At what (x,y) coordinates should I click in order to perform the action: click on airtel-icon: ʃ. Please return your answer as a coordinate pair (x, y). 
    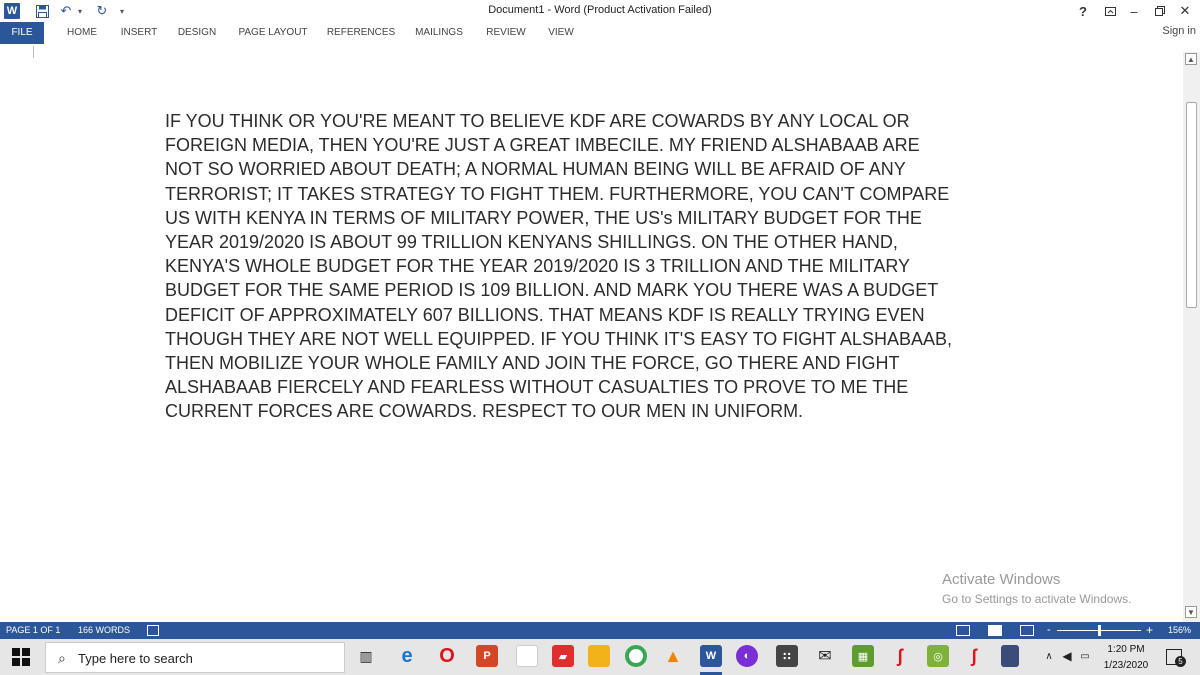
    Looking at the image, I should click on (974, 656).